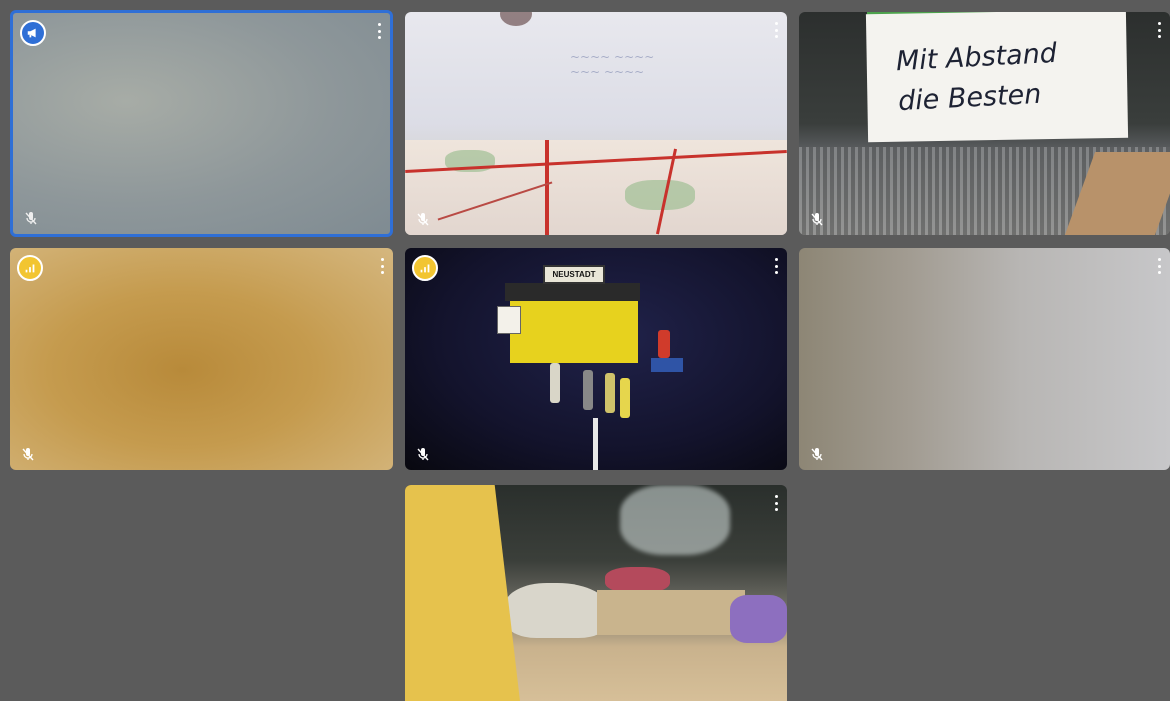  Describe the element at coordinates (984, 123) in the screenshot. I see `video-tile-3: Mit Abstand die Besten` at that location.